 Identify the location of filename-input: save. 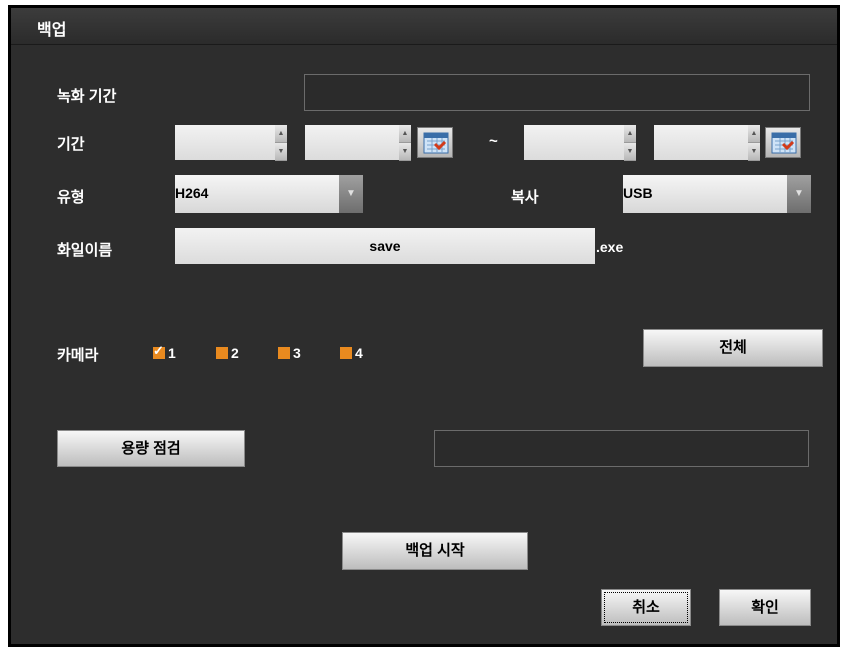
(385, 246).